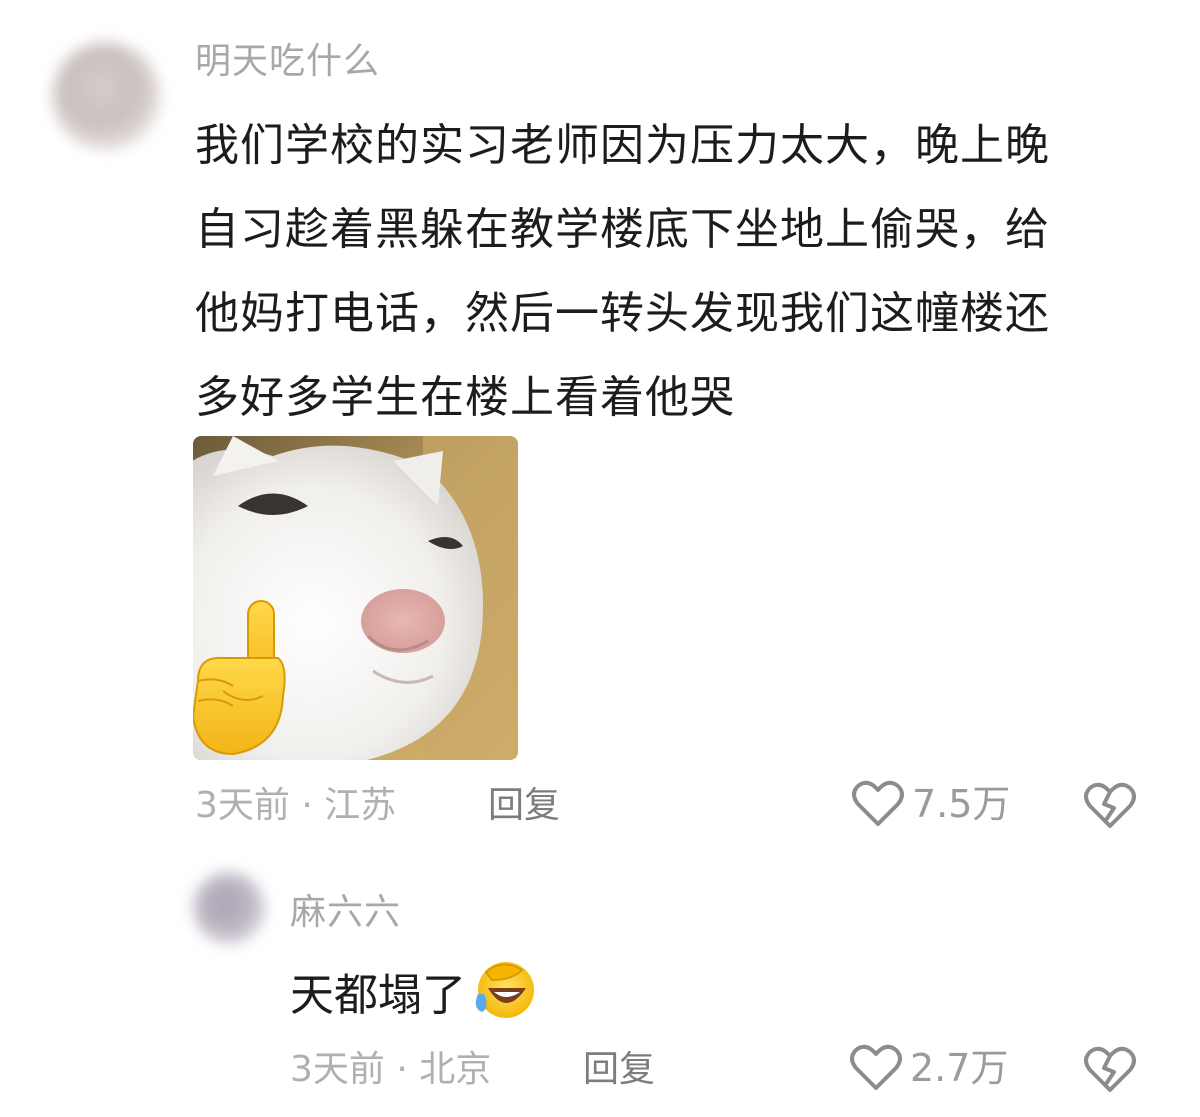  Describe the element at coordinates (622, 313) in the screenshot. I see `comment-text-line: 他妈打电话，然后一转头发现我们这幢楼还` at that location.